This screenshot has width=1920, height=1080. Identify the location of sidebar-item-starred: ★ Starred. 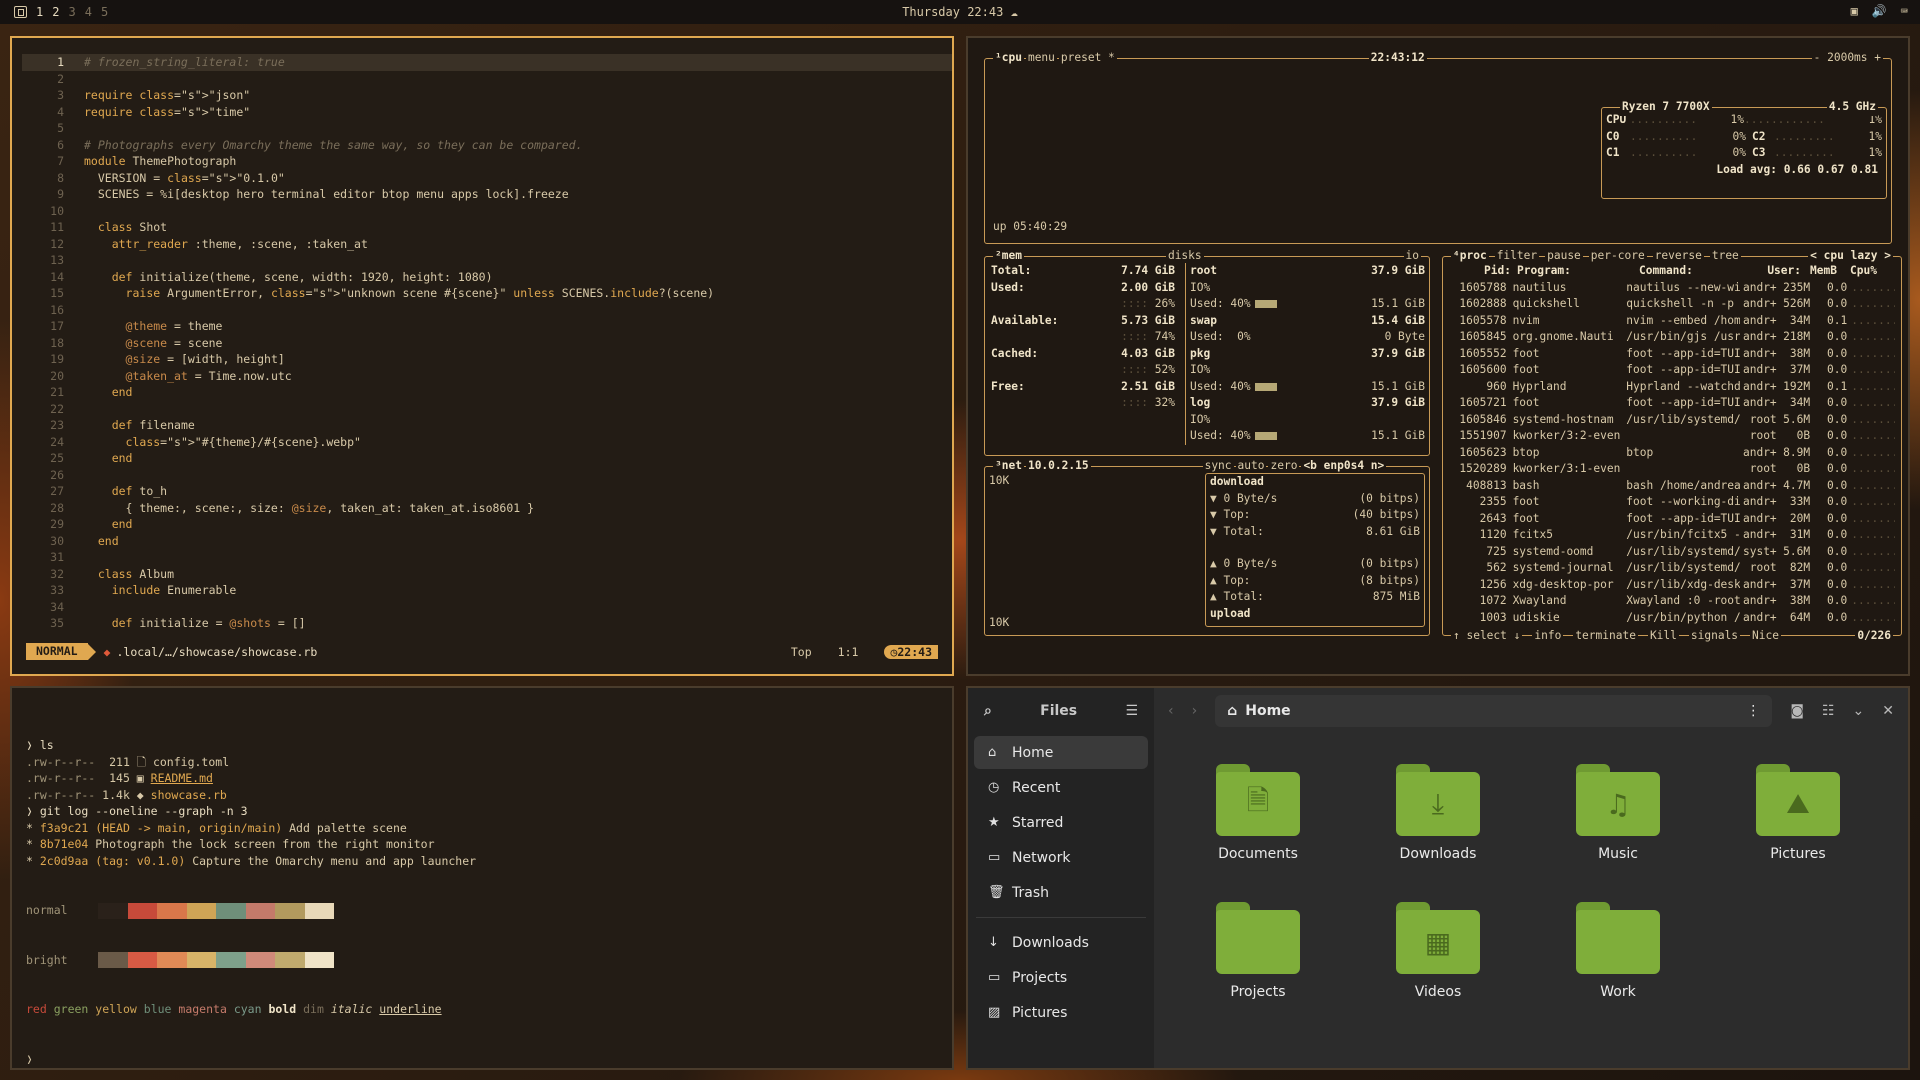
(1061, 822).